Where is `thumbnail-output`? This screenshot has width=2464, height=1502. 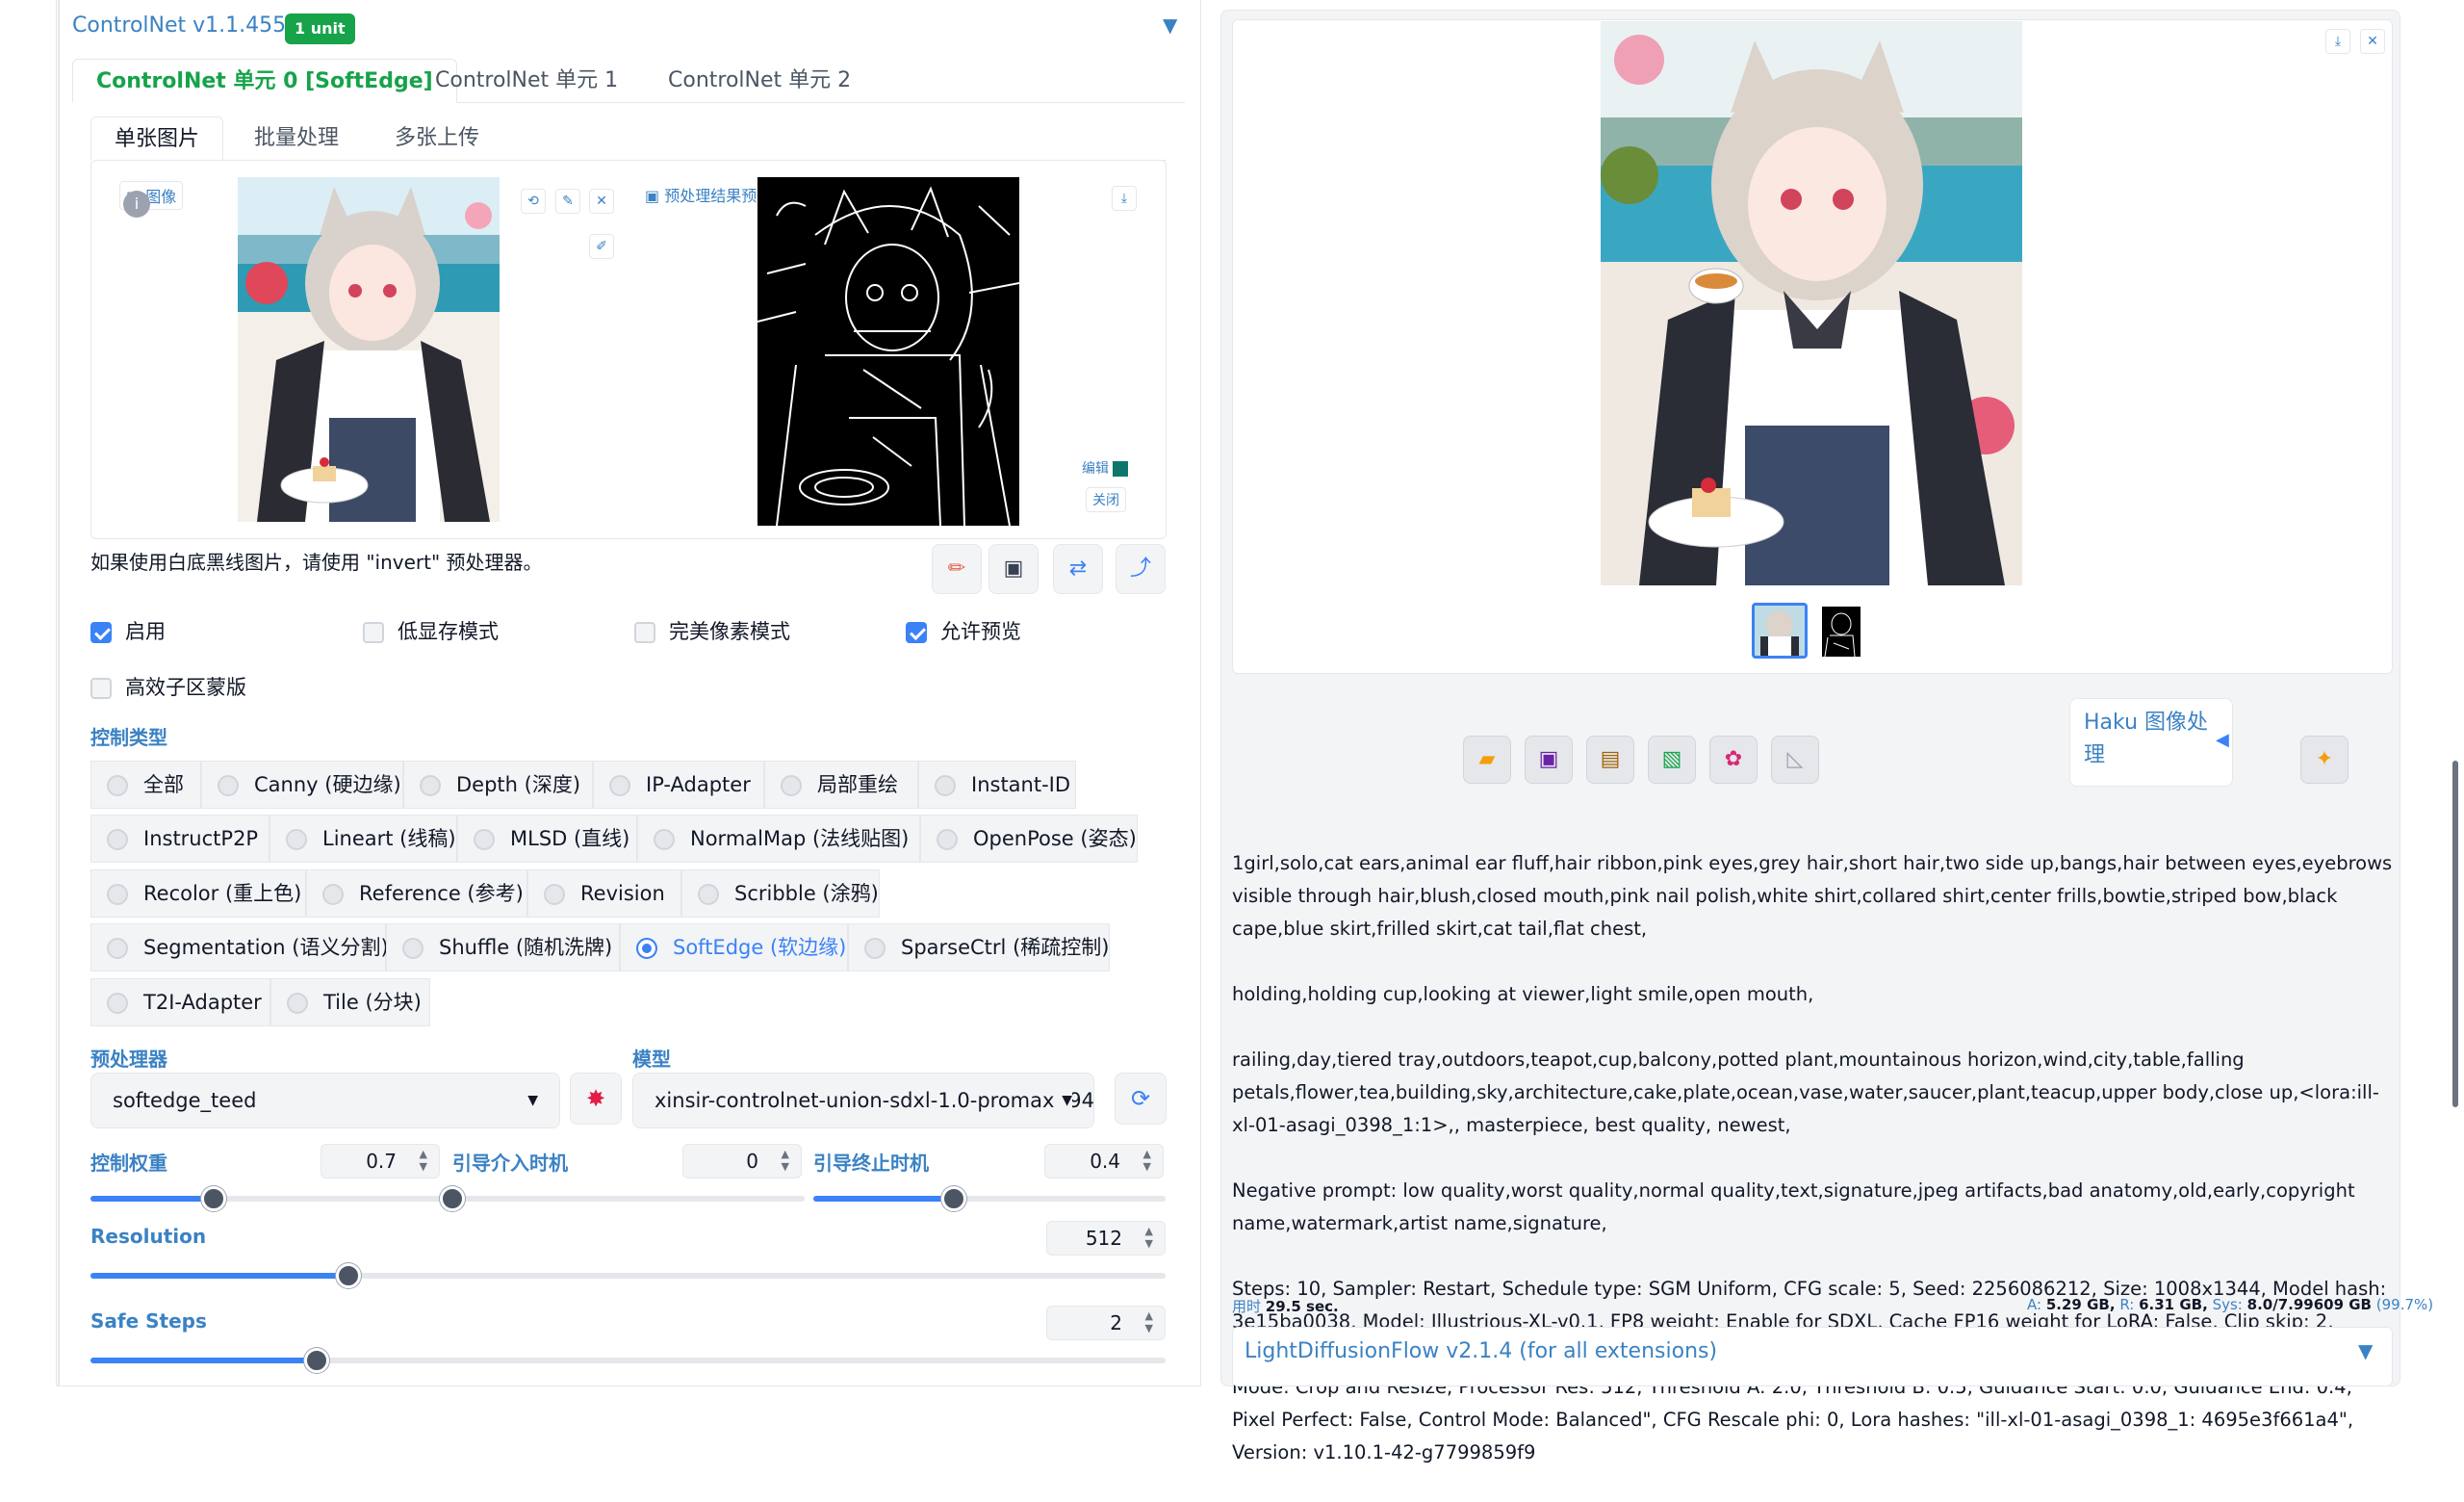 thumbnail-output is located at coordinates (1780, 631).